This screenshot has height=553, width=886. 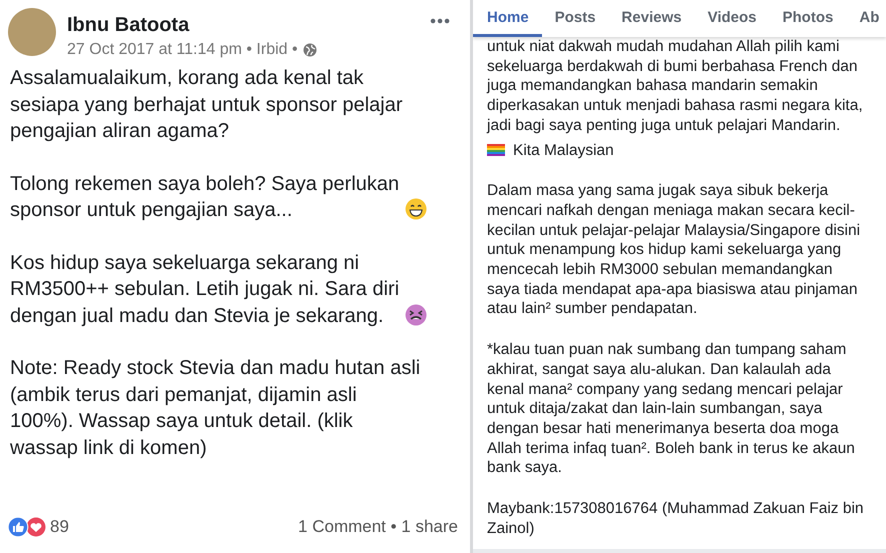 I want to click on globe-icon, so click(x=309, y=50).